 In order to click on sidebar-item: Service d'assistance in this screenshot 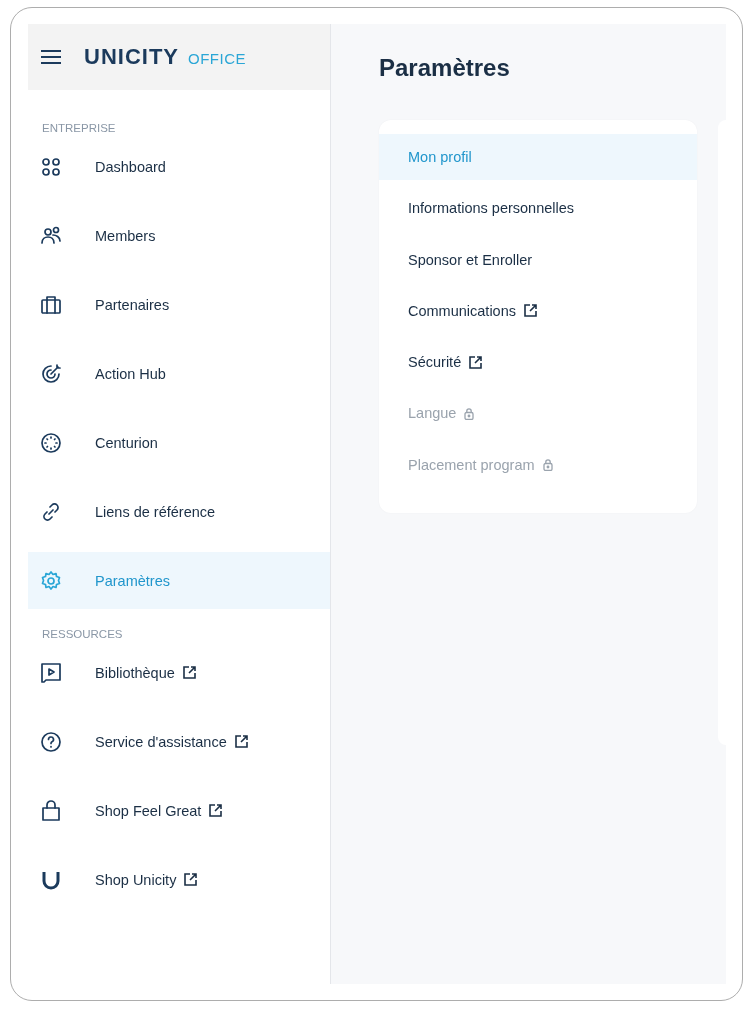, I will do `click(179, 741)`.